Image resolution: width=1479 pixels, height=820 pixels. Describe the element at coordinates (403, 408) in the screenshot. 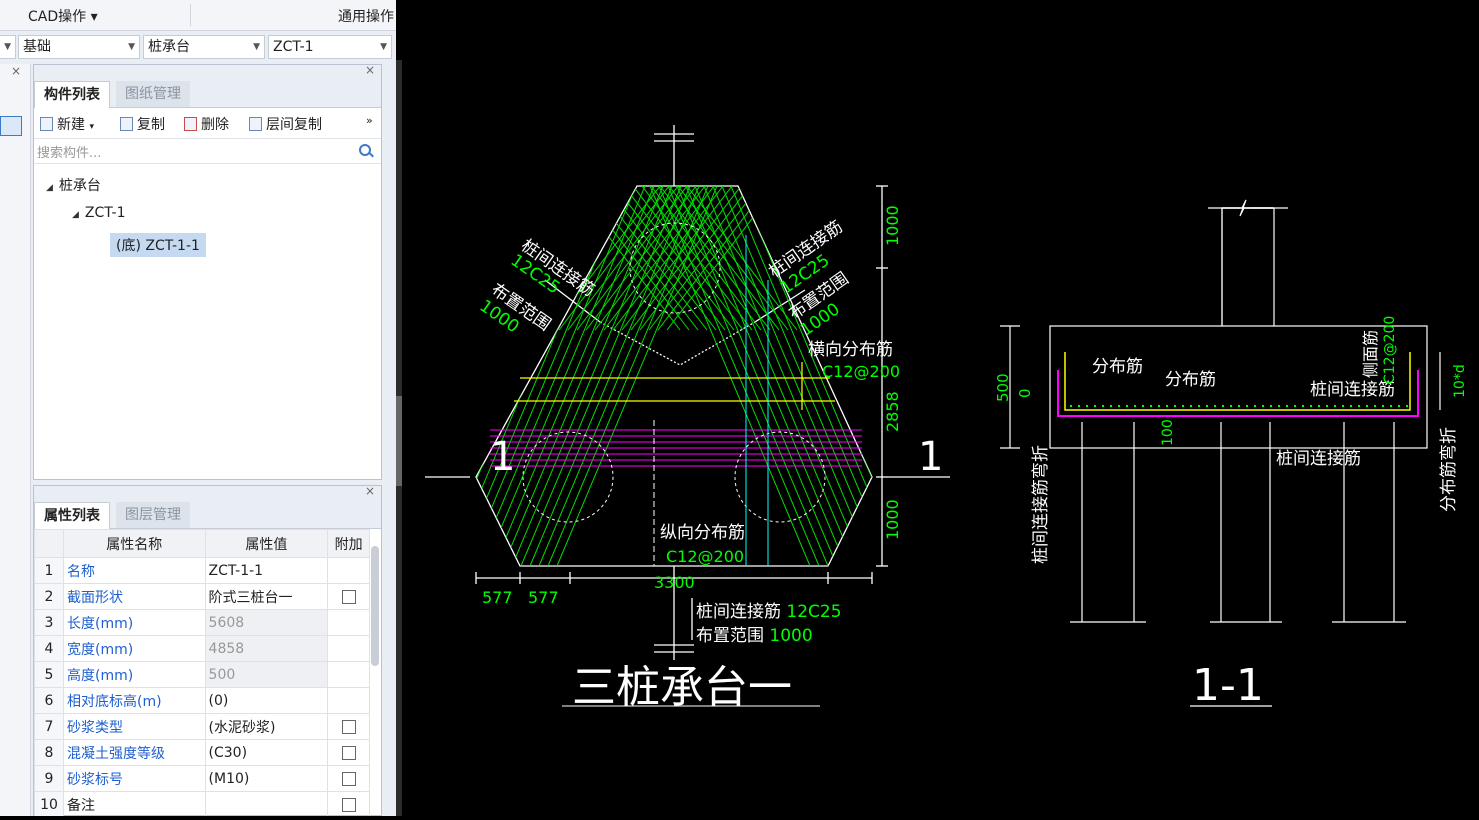

I see `splitter` at that location.